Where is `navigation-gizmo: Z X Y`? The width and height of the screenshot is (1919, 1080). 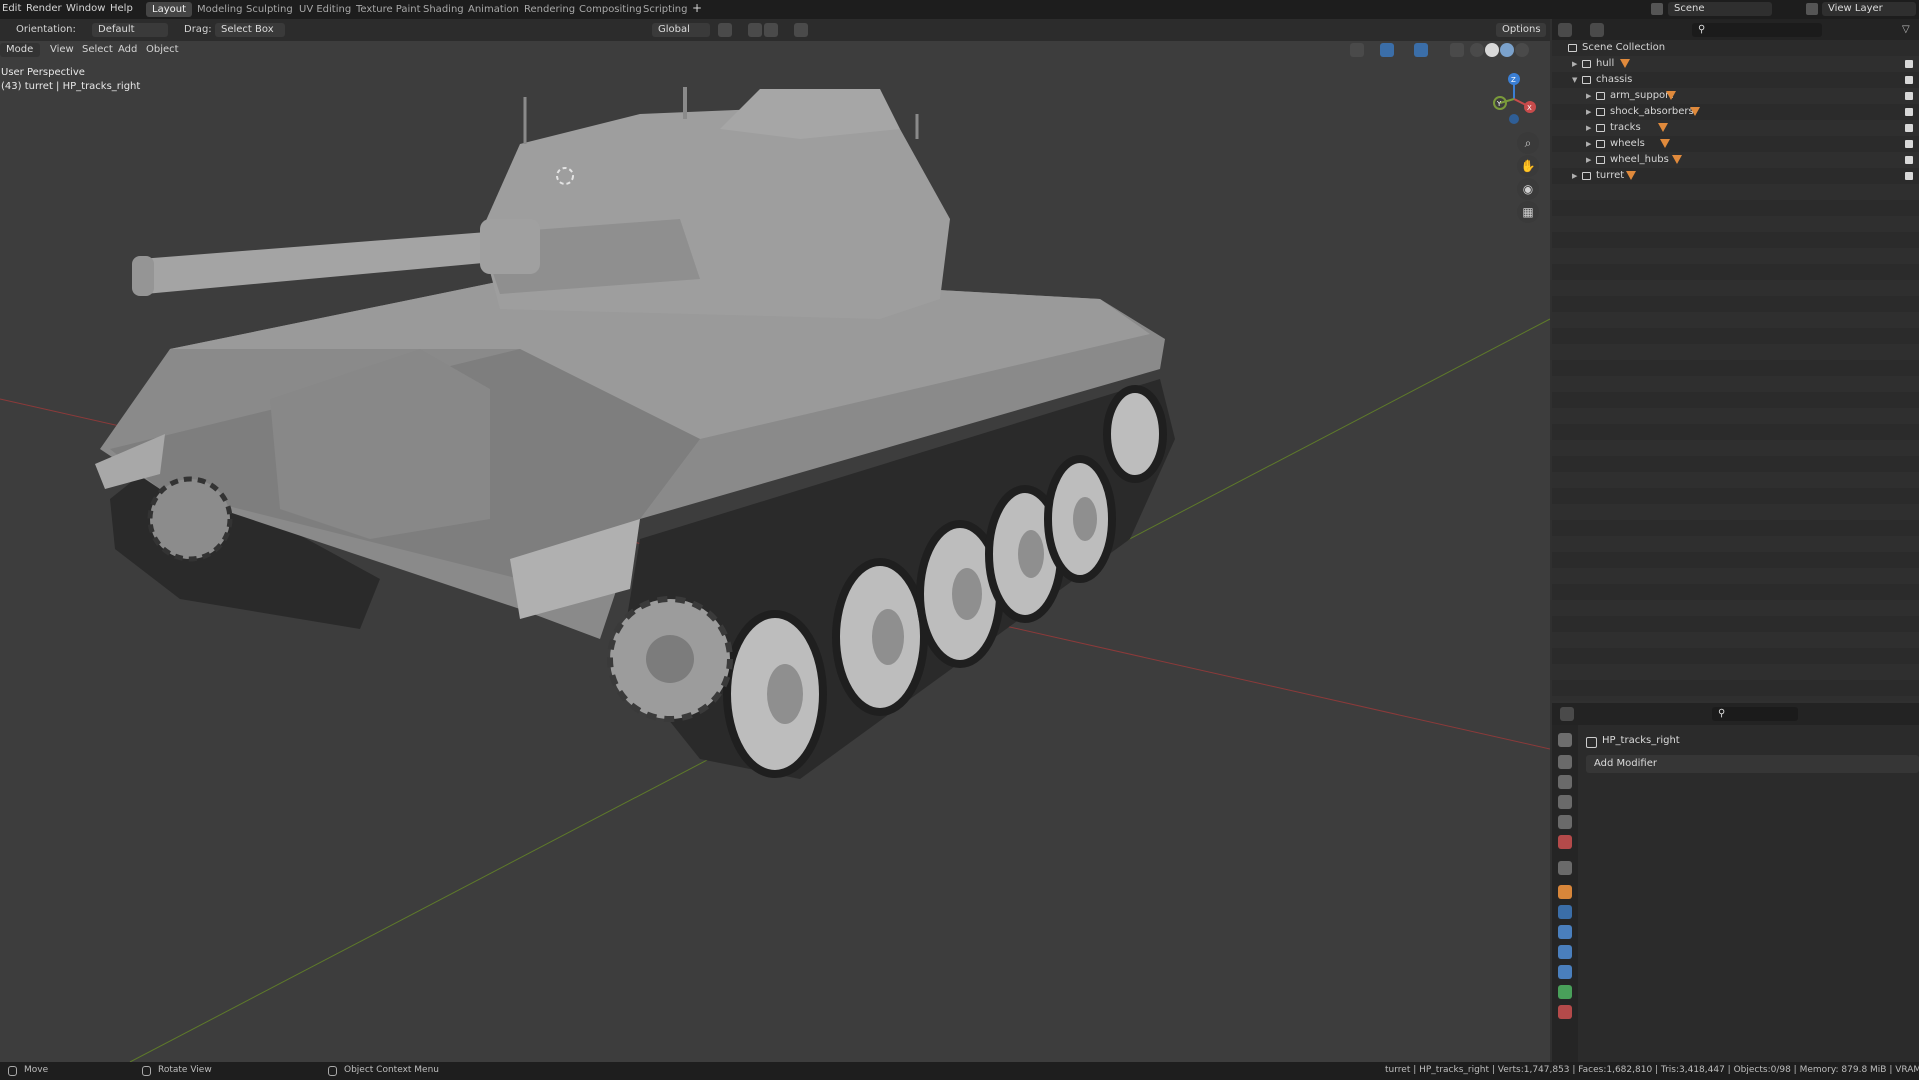 navigation-gizmo: Z X Y is located at coordinates (1514, 99).